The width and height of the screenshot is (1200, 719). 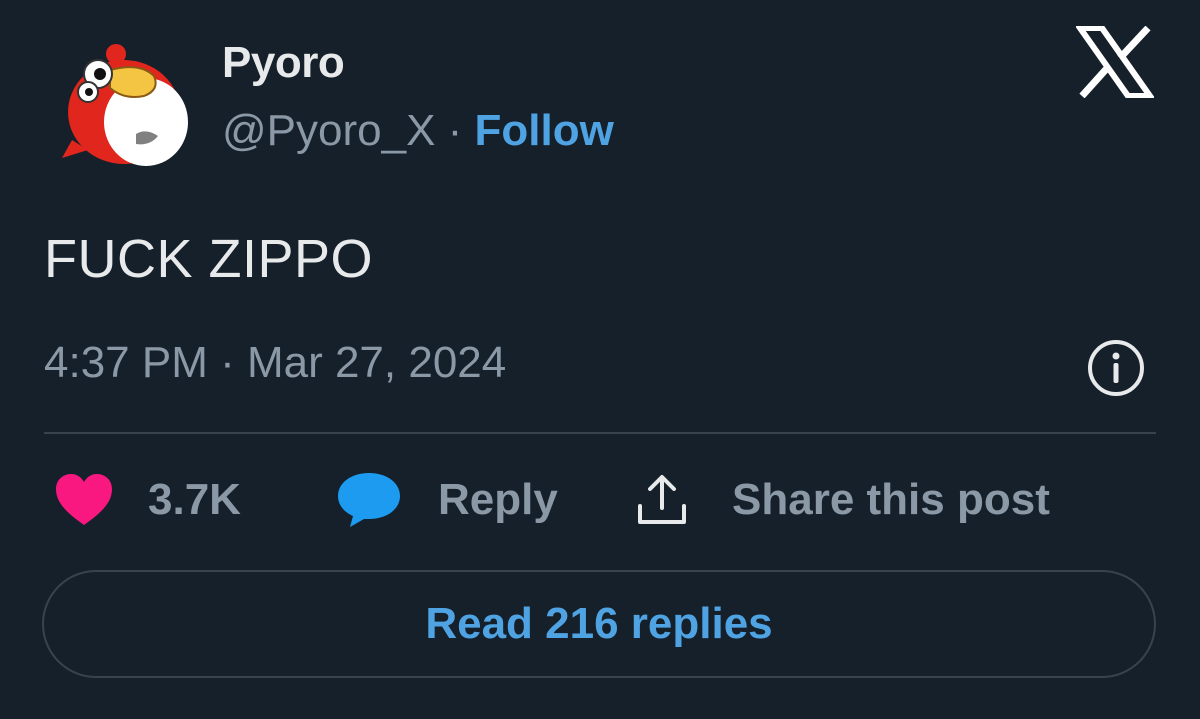 I want to click on x-logo-icon, so click(x=1115, y=62).